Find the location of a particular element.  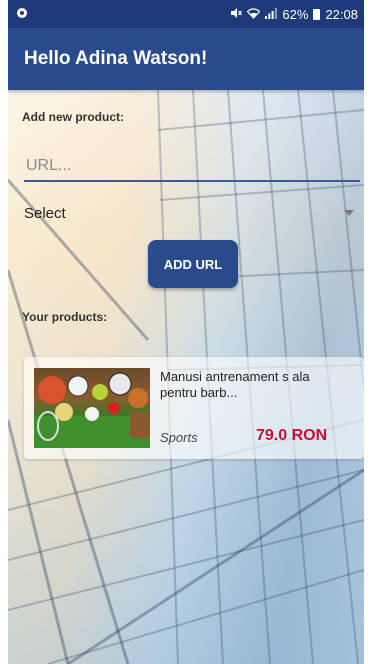

status-bar: 62% 22:08 is located at coordinates (186, 14).